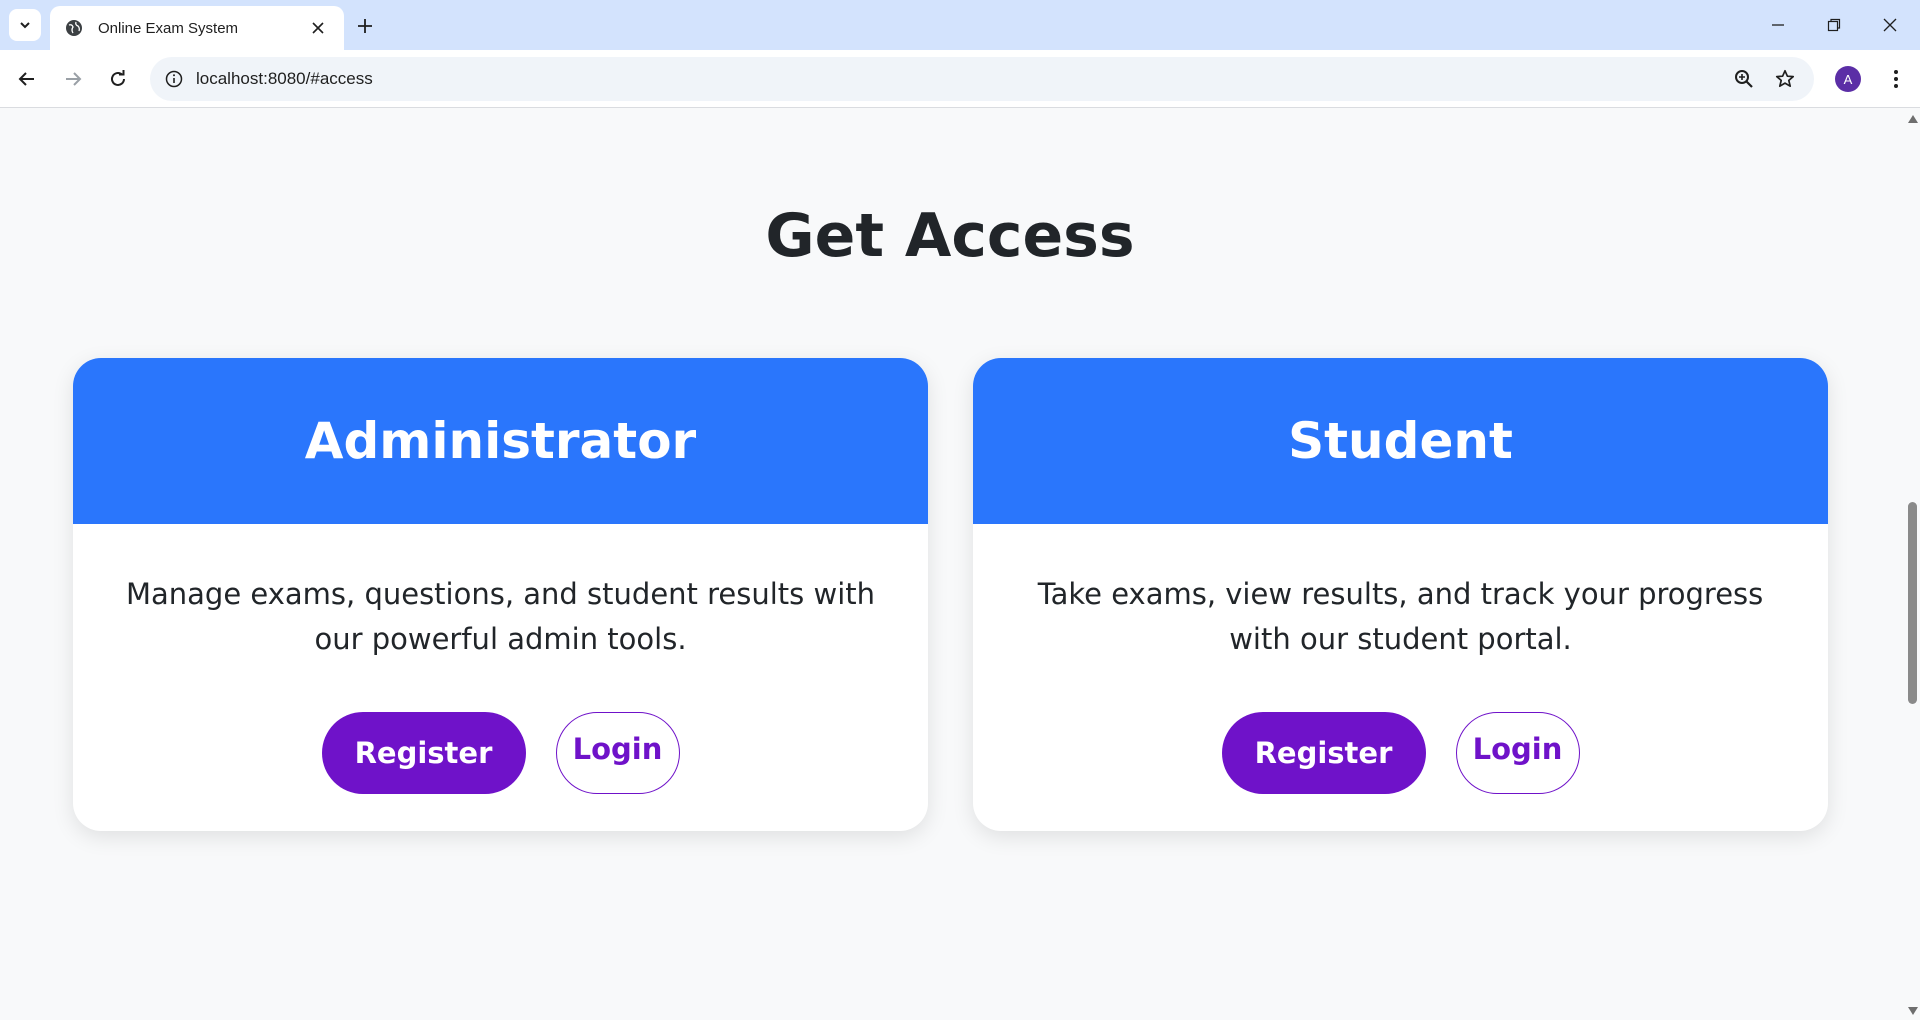 The image size is (1920, 1020). I want to click on vertical-scrollbar, so click(1912, 564).